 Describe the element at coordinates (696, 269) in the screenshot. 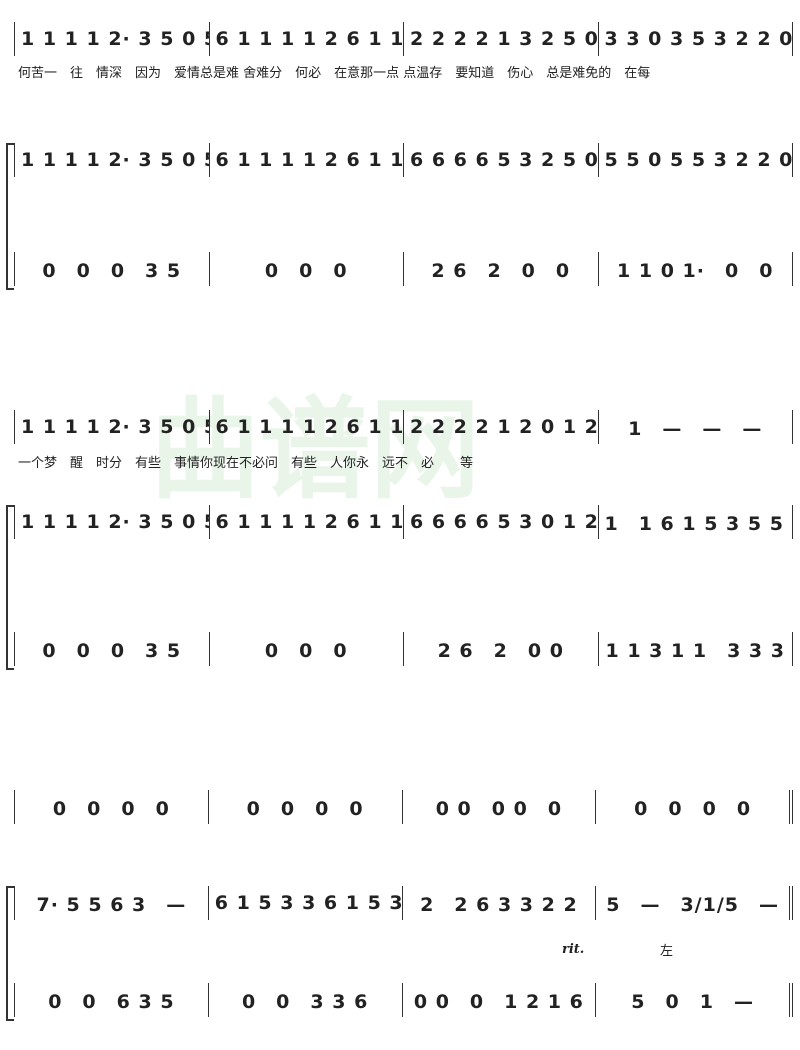

I see `measure: 1 1 0 1· 0 0` at that location.